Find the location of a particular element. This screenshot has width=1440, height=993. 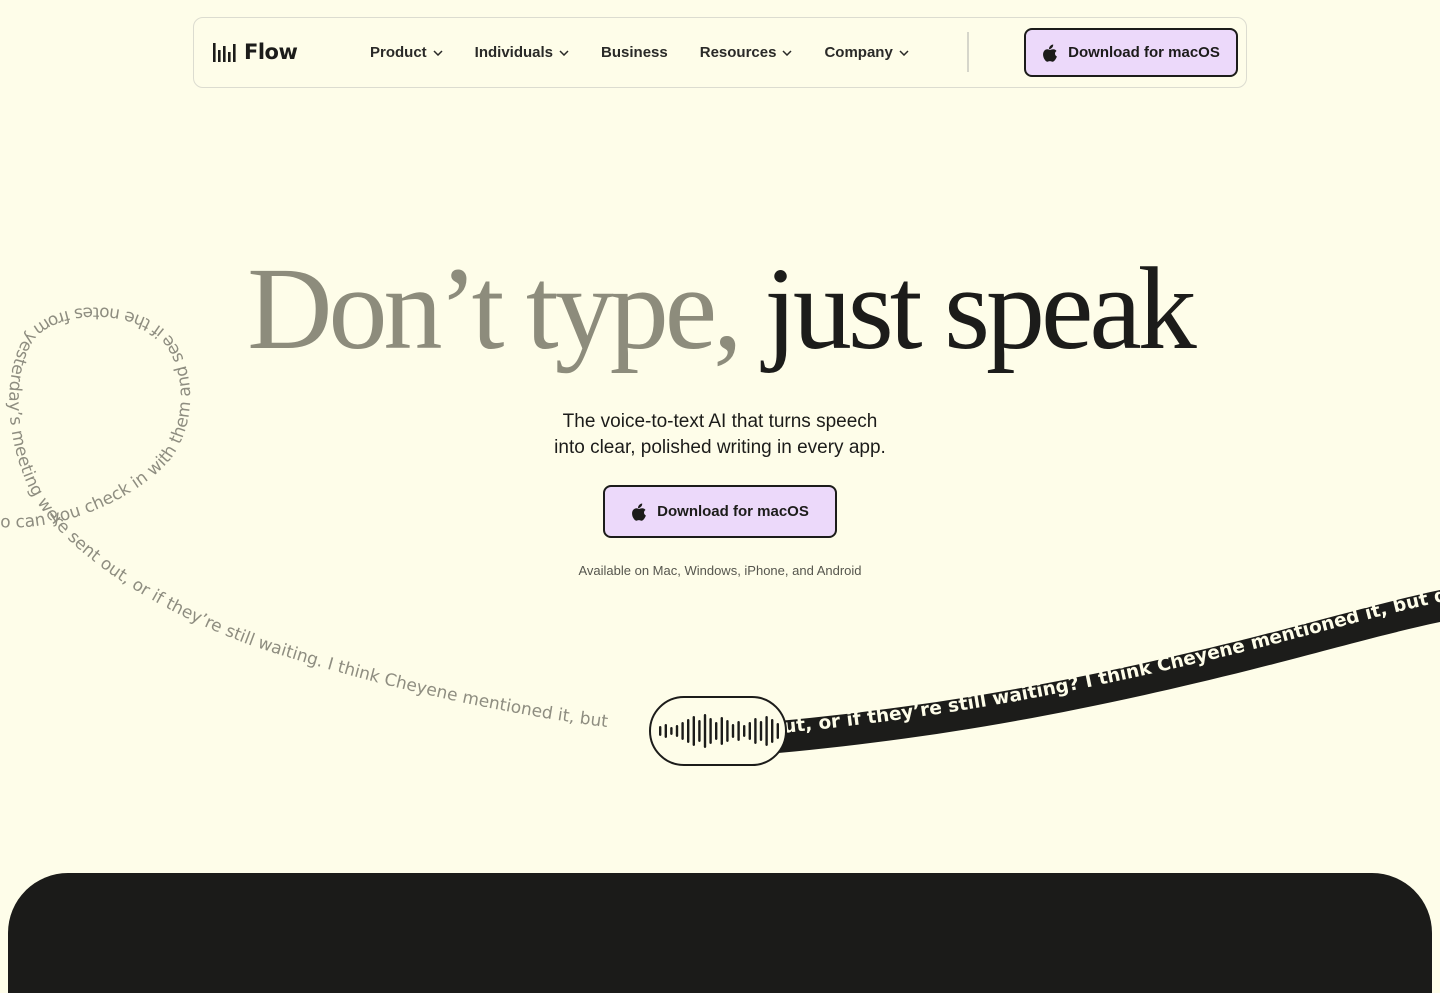

nav-download-button: Download for macOS is located at coordinates (1131, 52).